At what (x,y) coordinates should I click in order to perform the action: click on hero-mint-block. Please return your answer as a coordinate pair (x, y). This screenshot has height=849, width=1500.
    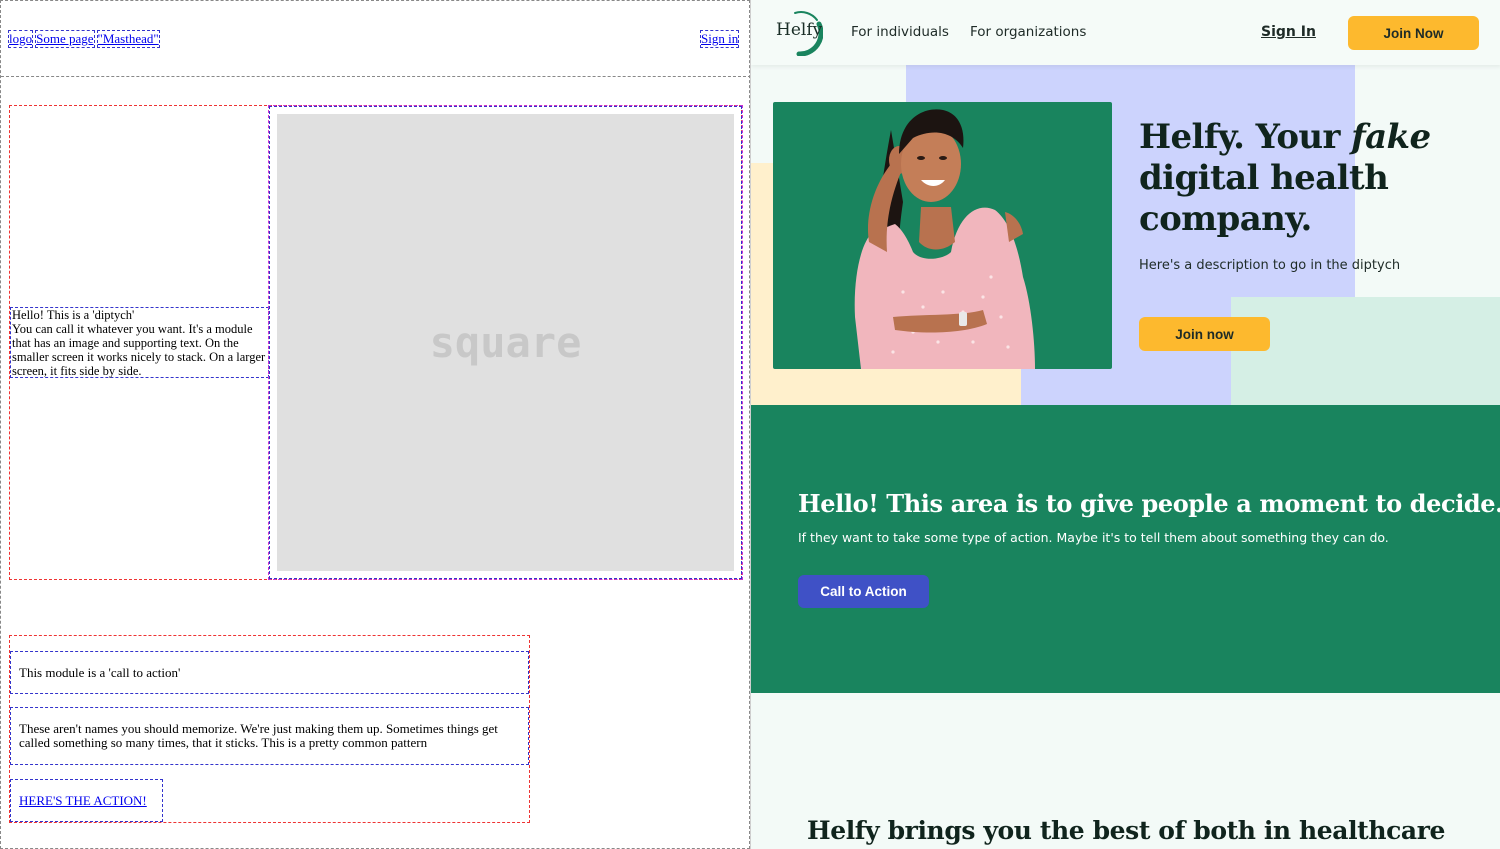
    Looking at the image, I should click on (1365, 351).